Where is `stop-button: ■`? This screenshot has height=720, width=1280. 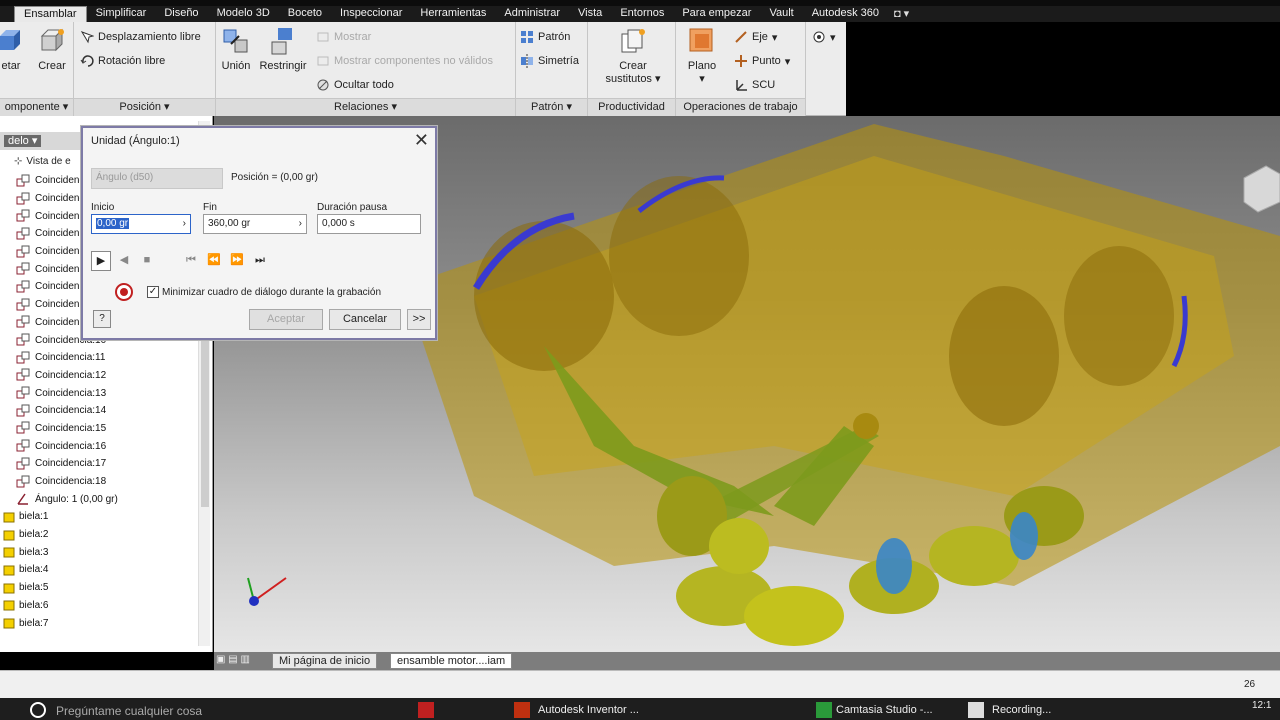 stop-button: ■ is located at coordinates (147, 261).